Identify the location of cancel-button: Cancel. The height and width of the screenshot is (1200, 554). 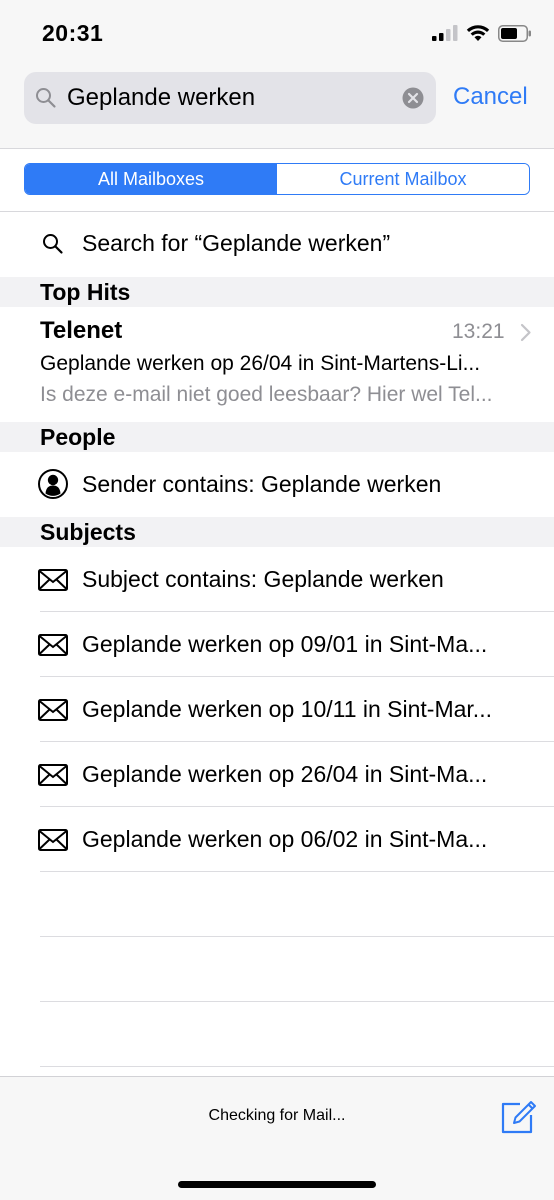
(490, 97).